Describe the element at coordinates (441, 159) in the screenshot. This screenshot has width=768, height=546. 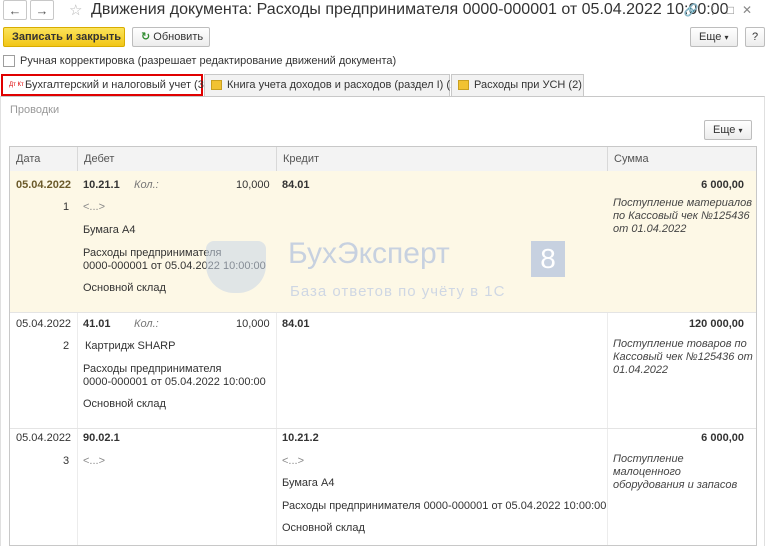
I see `column-header-credit: Кредит` at that location.